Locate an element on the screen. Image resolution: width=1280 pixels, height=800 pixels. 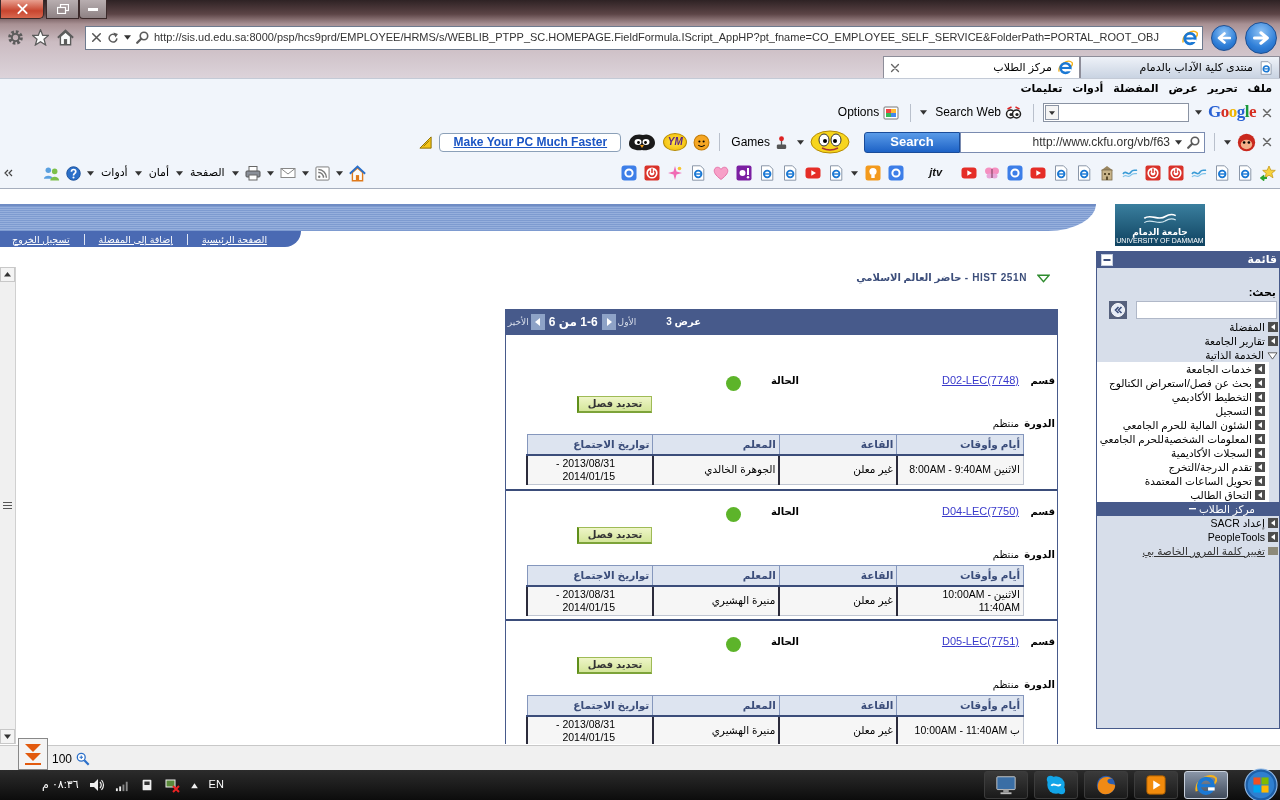
butterfly-icon is located at coordinates (992, 173).